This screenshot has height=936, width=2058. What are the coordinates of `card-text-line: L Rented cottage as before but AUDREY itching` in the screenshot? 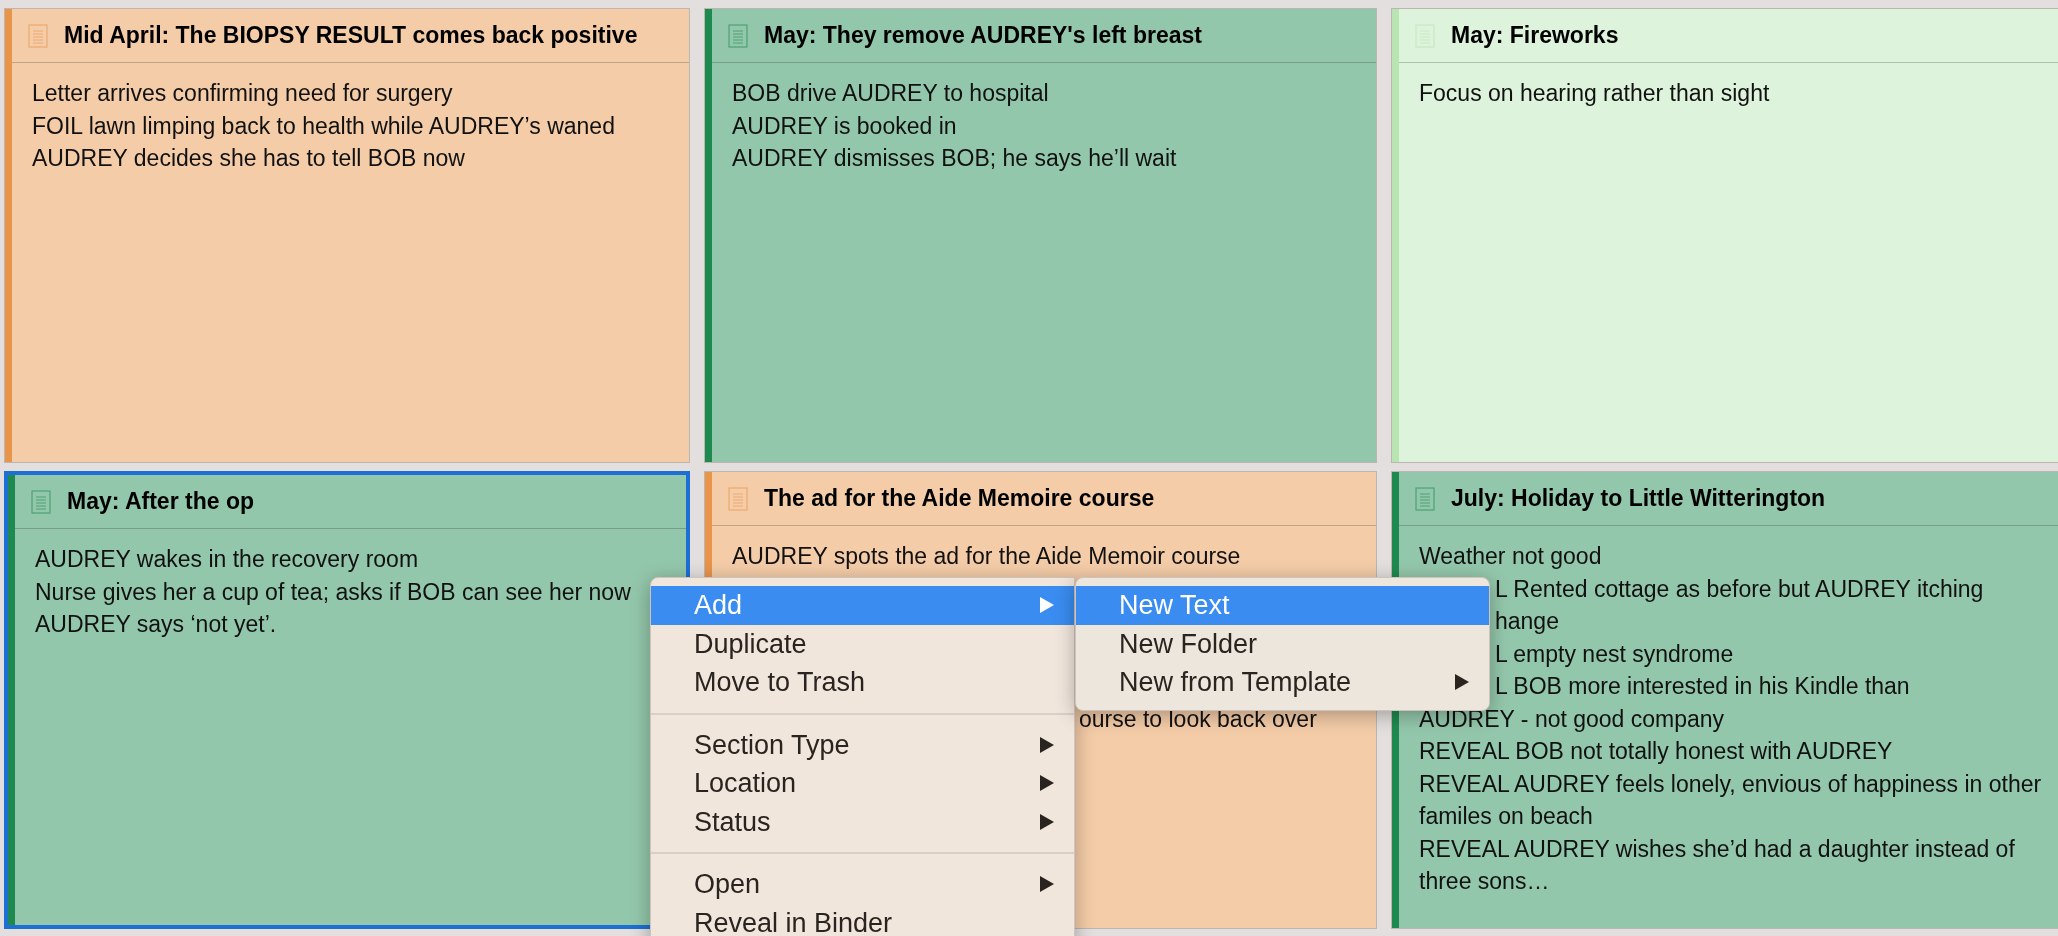 It's located at (1739, 589).